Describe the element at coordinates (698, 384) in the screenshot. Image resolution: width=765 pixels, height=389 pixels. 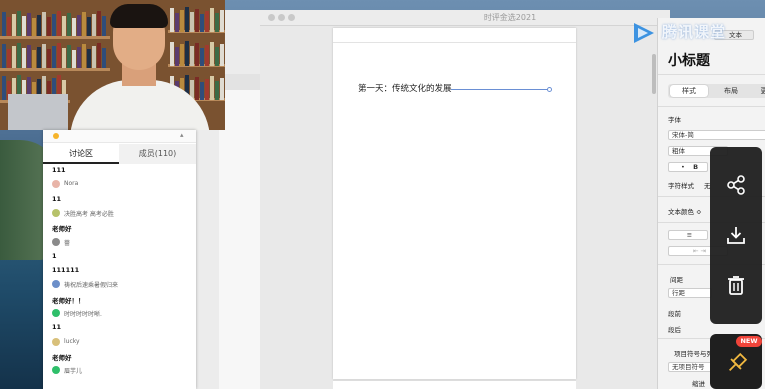
I see `indent-label: 缩进` at that location.